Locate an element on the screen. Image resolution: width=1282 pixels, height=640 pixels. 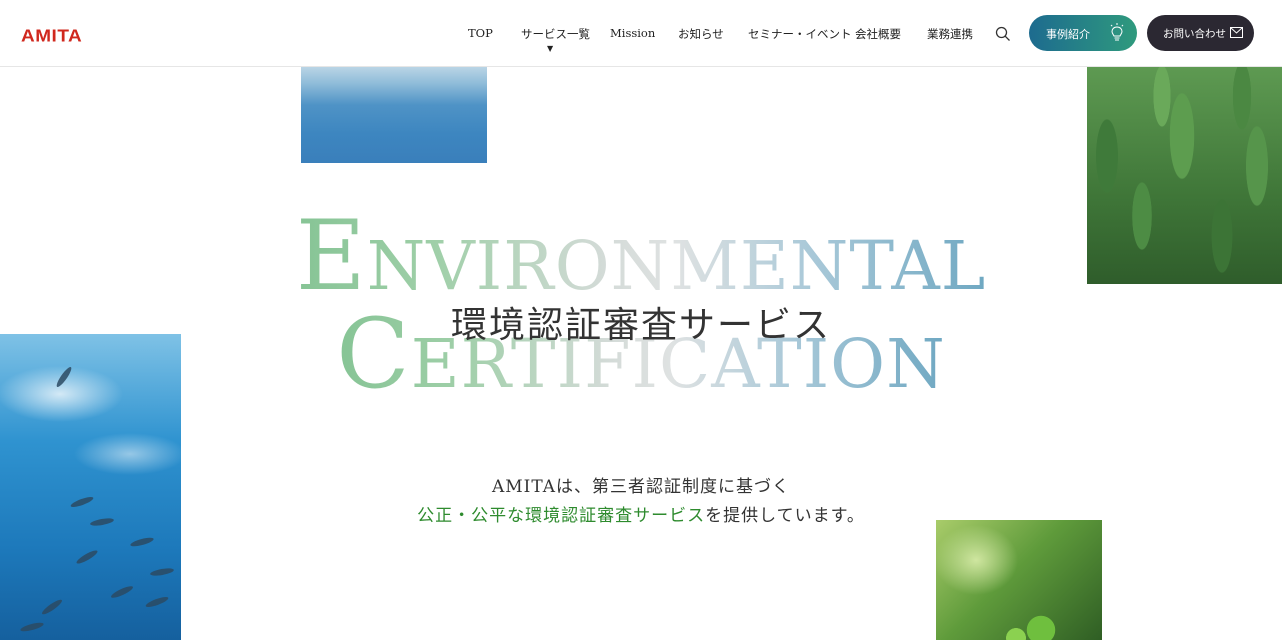
mail-icon is located at coordinates (1236, 32).